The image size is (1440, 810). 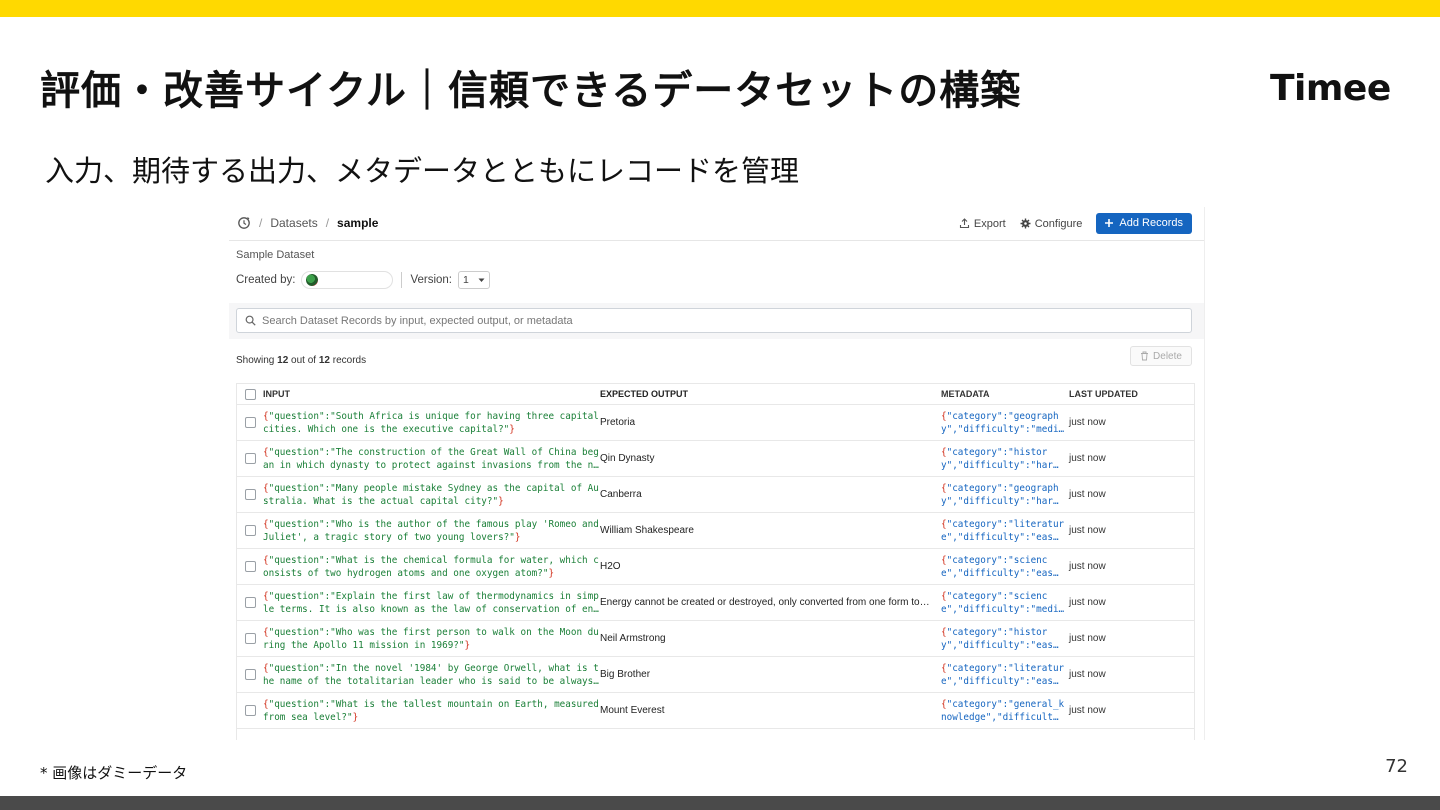 What do you see at coordinates (632, 710) in the screenshot?
I see `expected-output-cell: Mount Everest` at bounding box center [632, 710].